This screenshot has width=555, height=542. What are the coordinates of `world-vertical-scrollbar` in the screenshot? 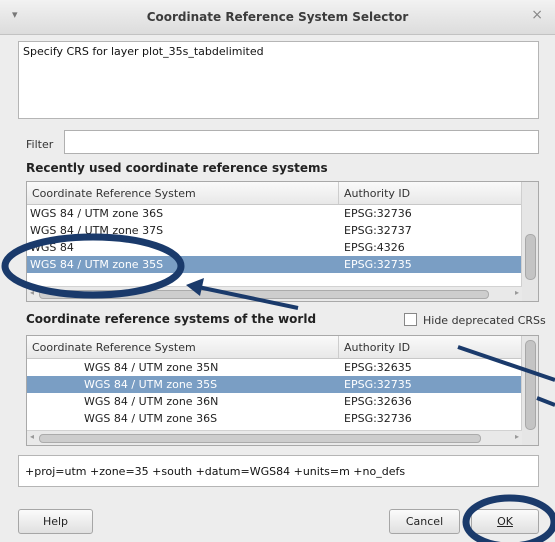 It's located at (529, 390).